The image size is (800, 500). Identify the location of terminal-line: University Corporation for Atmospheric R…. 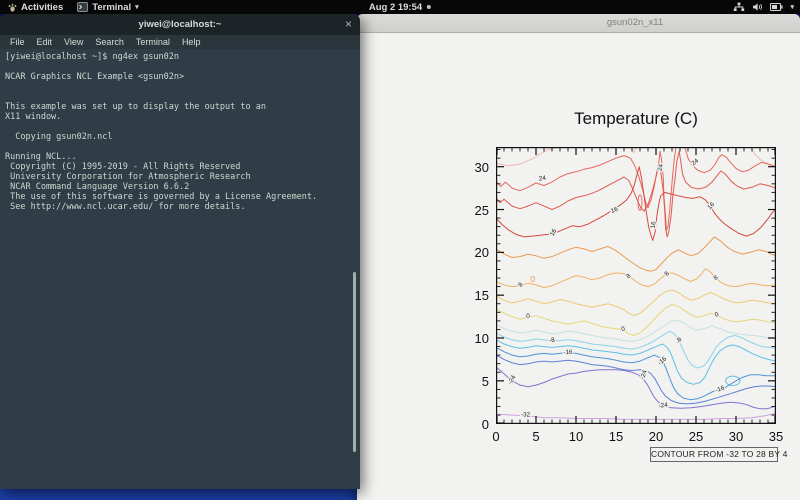
(128, 177).